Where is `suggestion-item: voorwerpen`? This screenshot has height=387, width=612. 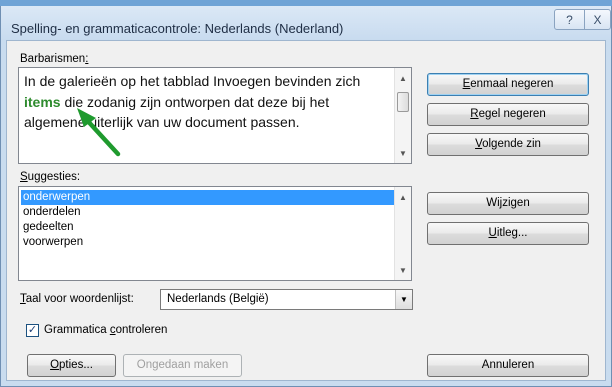
suggestion-item: voorwerpen is located at coordinates (207, 242).